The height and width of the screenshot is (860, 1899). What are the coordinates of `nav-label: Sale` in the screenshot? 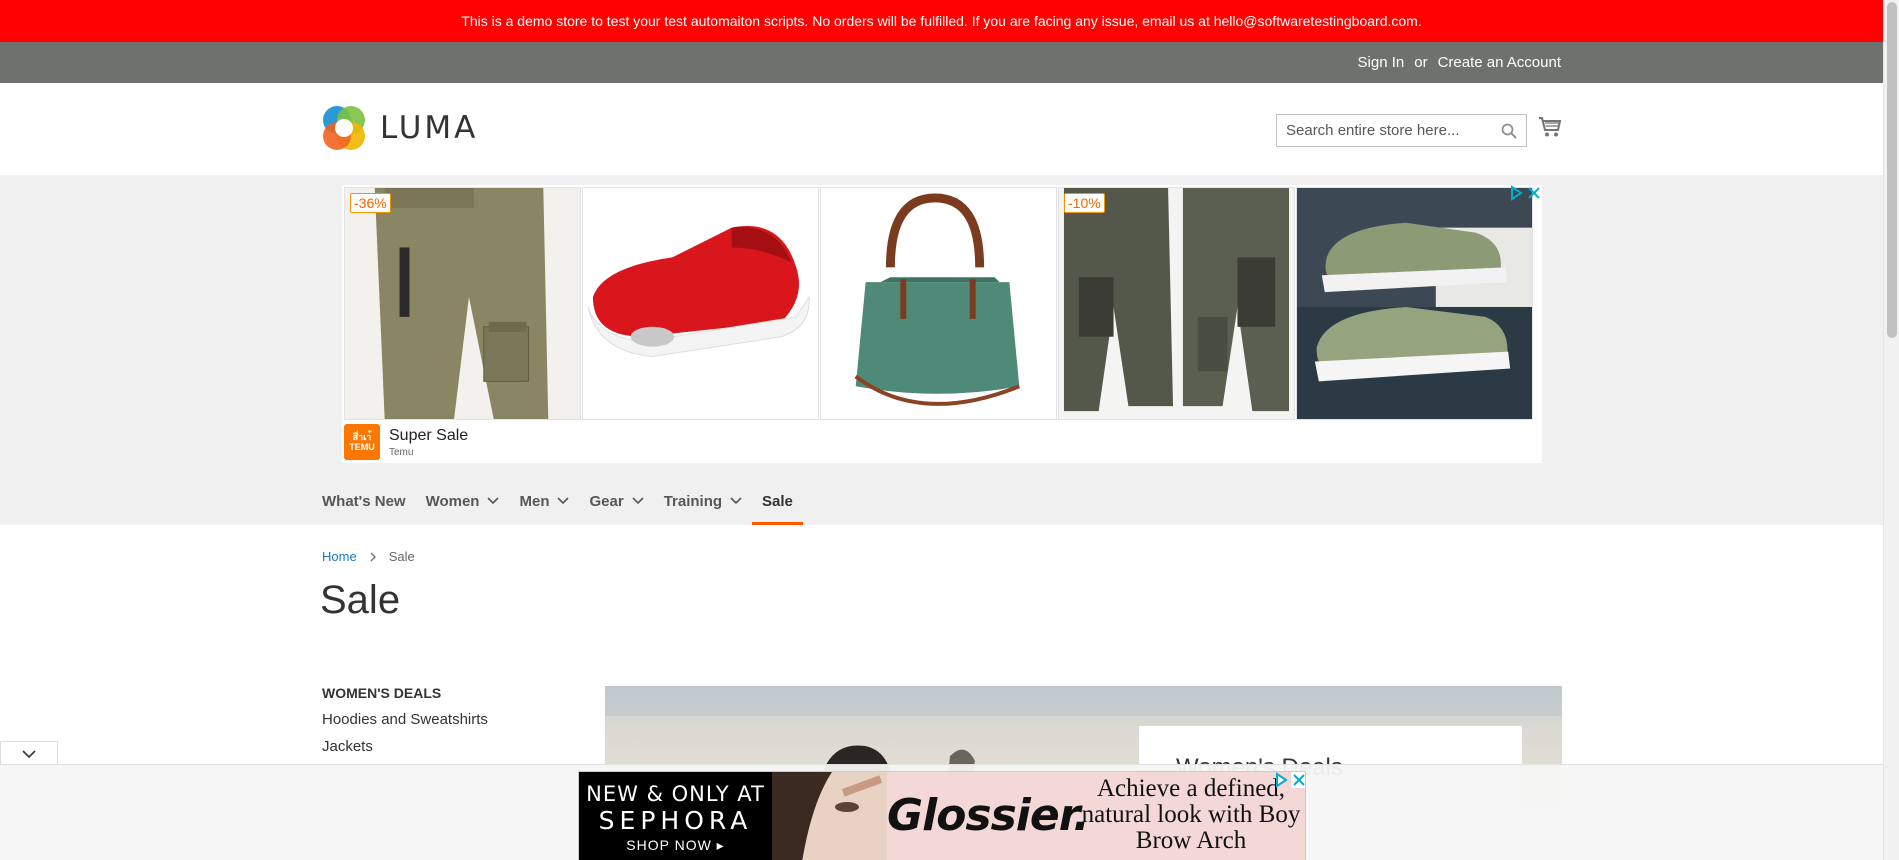 It's located at (777, 501).